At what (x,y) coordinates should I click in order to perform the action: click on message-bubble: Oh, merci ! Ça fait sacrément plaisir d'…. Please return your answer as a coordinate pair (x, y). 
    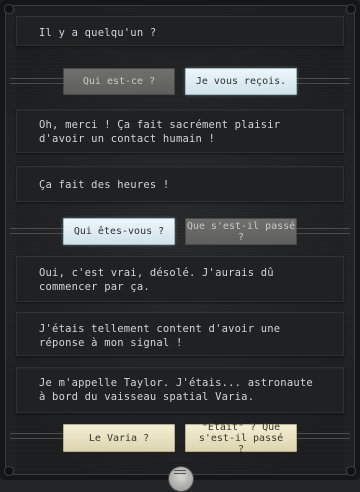
    Looking at the image, I should click on (180, 131).